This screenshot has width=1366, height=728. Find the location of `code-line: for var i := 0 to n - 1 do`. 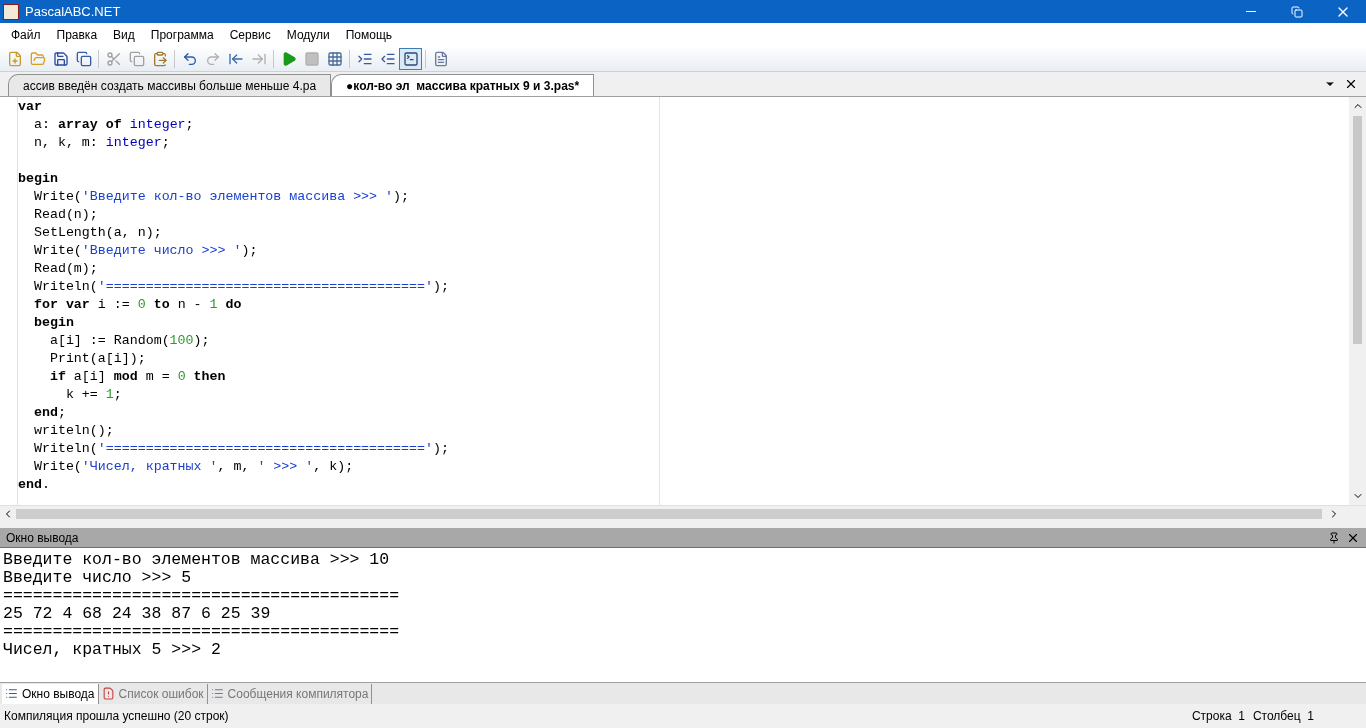

code-line: for var i := 0 to n - 1 do is located at coordinates (137, 305).